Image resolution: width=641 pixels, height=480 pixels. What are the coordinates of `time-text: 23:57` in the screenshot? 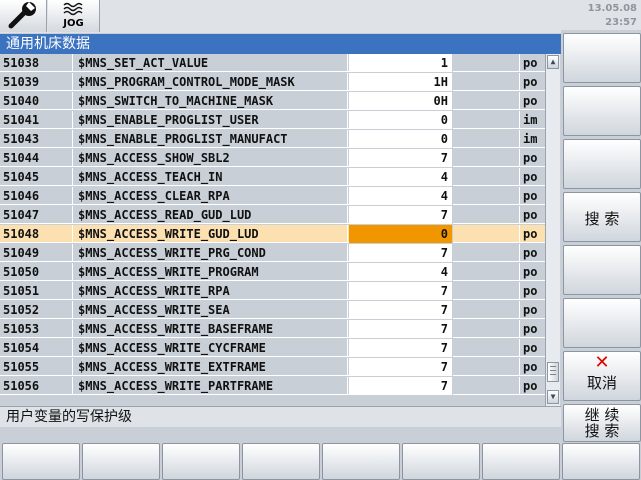 It's located at (621, 22).